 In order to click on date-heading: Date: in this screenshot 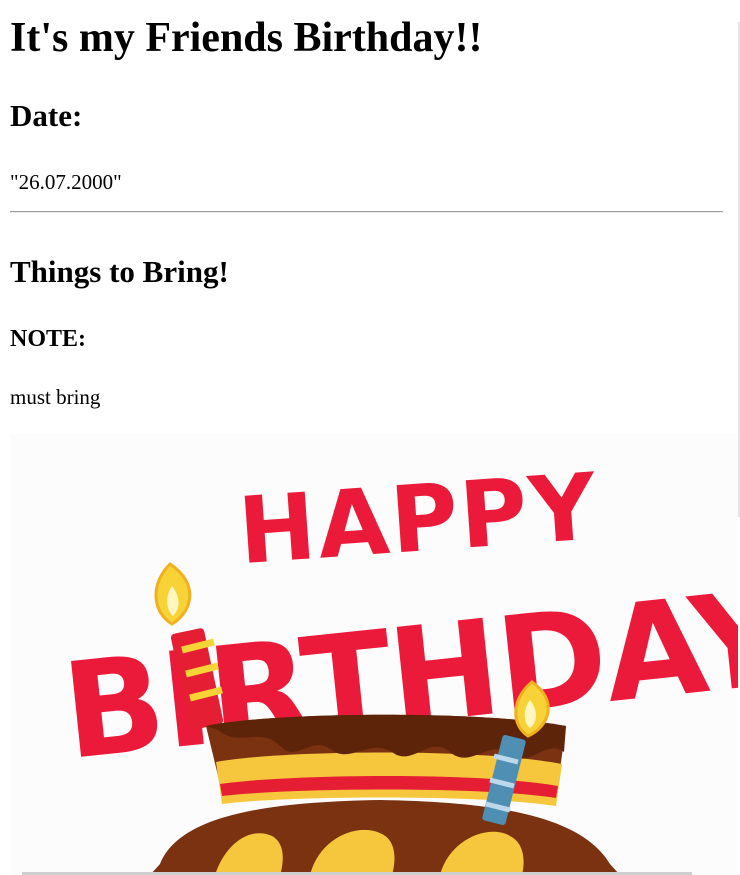, I will do `click(46, 115)`.